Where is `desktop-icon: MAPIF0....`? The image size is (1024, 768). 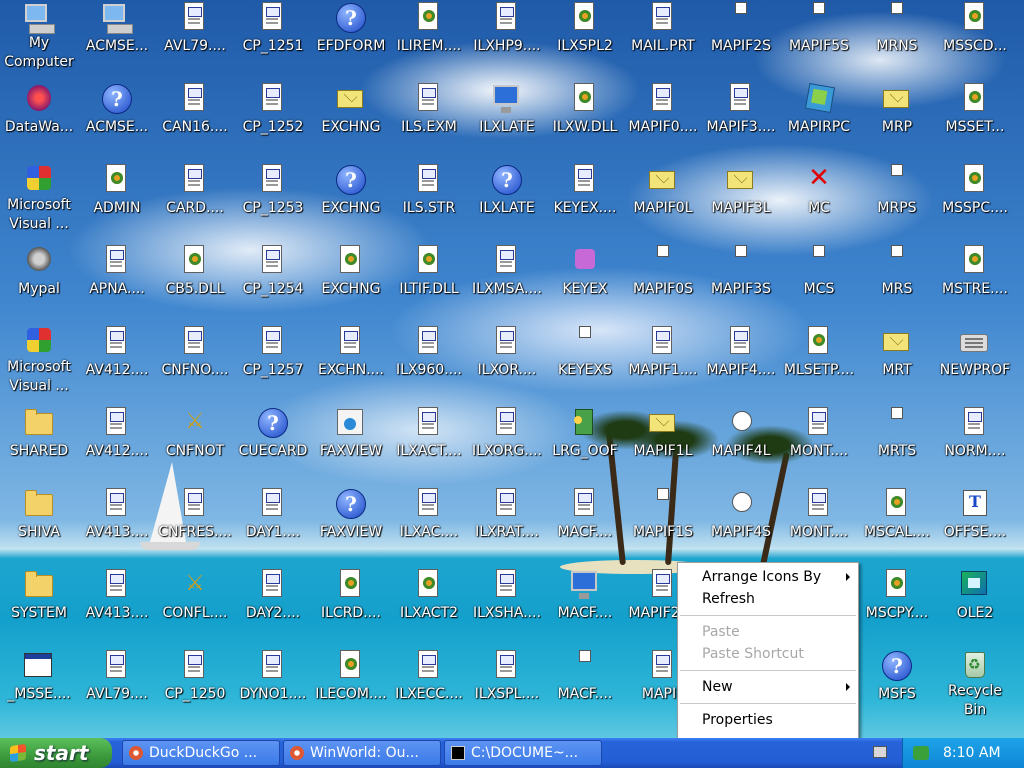 desktop-icon: MAPIF0.... is located at coordinates (663, 121).